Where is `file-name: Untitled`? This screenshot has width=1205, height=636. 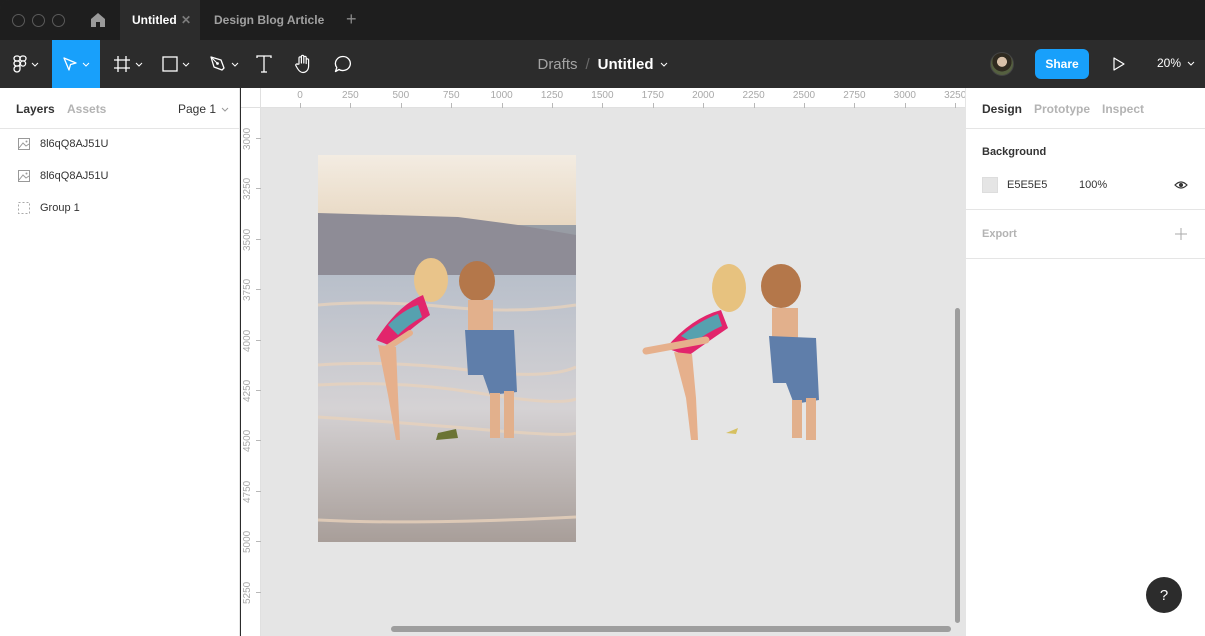
file-name: Untitled is located at coordinates (626, 64).